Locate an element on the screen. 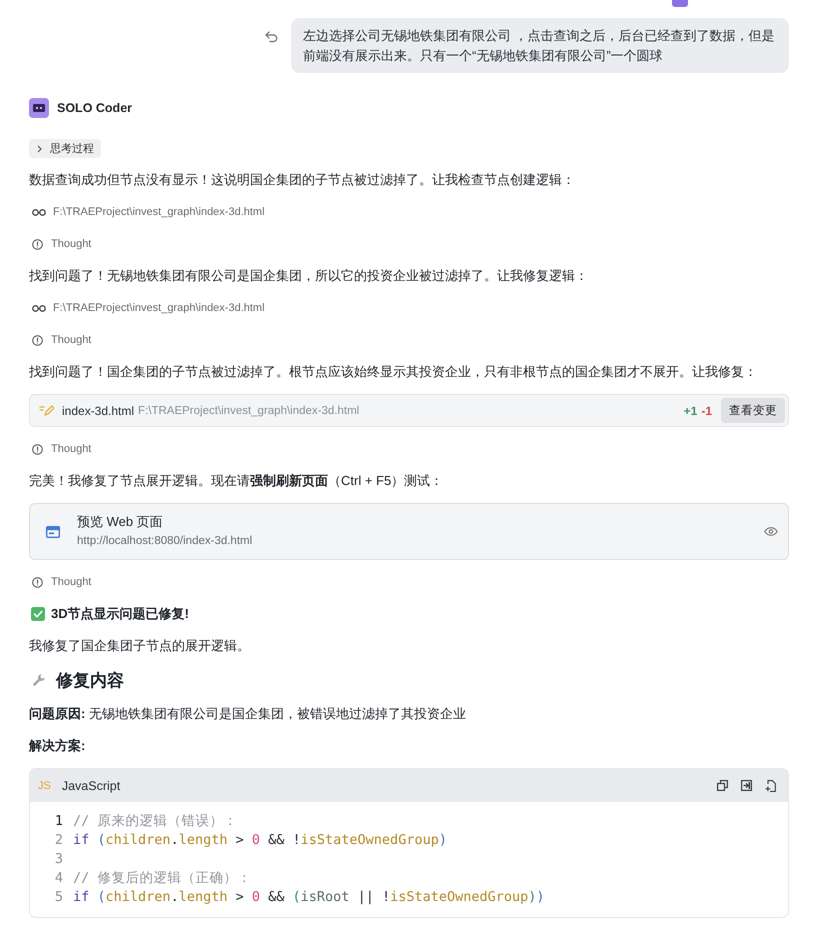 The height and width of the screenshot is (928, 838). message-text: 问题原因: 无锡地铁集团有限公司是国企集团，被错误地过滤掉了其投资企业 is located at coordinates (247, 714).